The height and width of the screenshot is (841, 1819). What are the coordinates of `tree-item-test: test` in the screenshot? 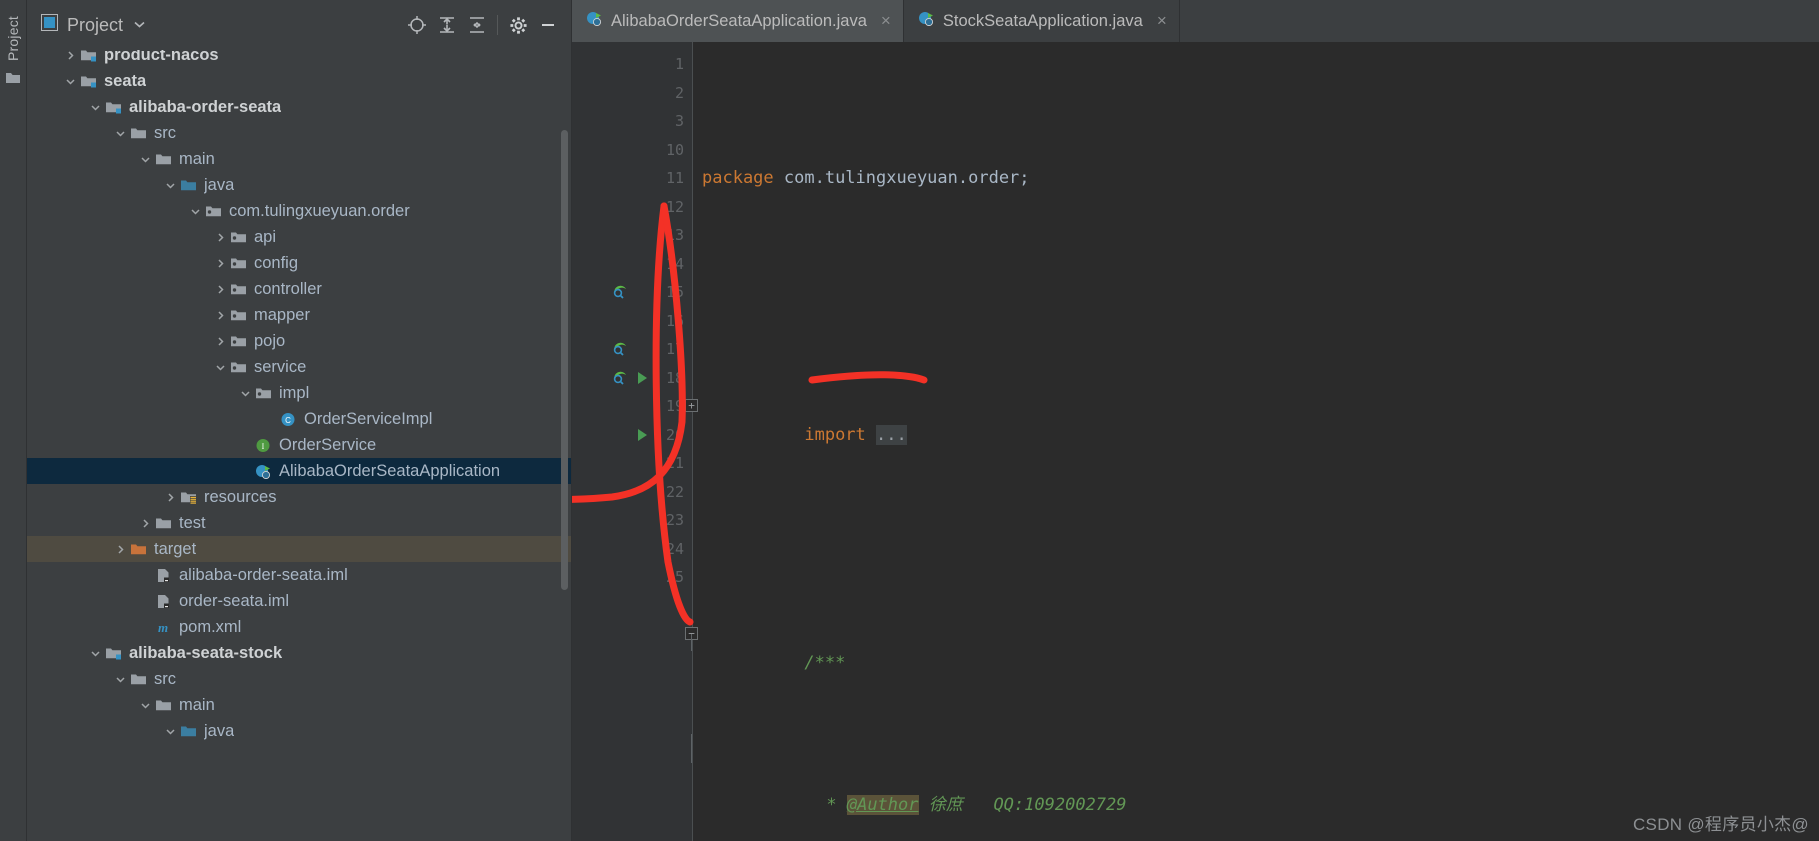 It's located at (299, 523).